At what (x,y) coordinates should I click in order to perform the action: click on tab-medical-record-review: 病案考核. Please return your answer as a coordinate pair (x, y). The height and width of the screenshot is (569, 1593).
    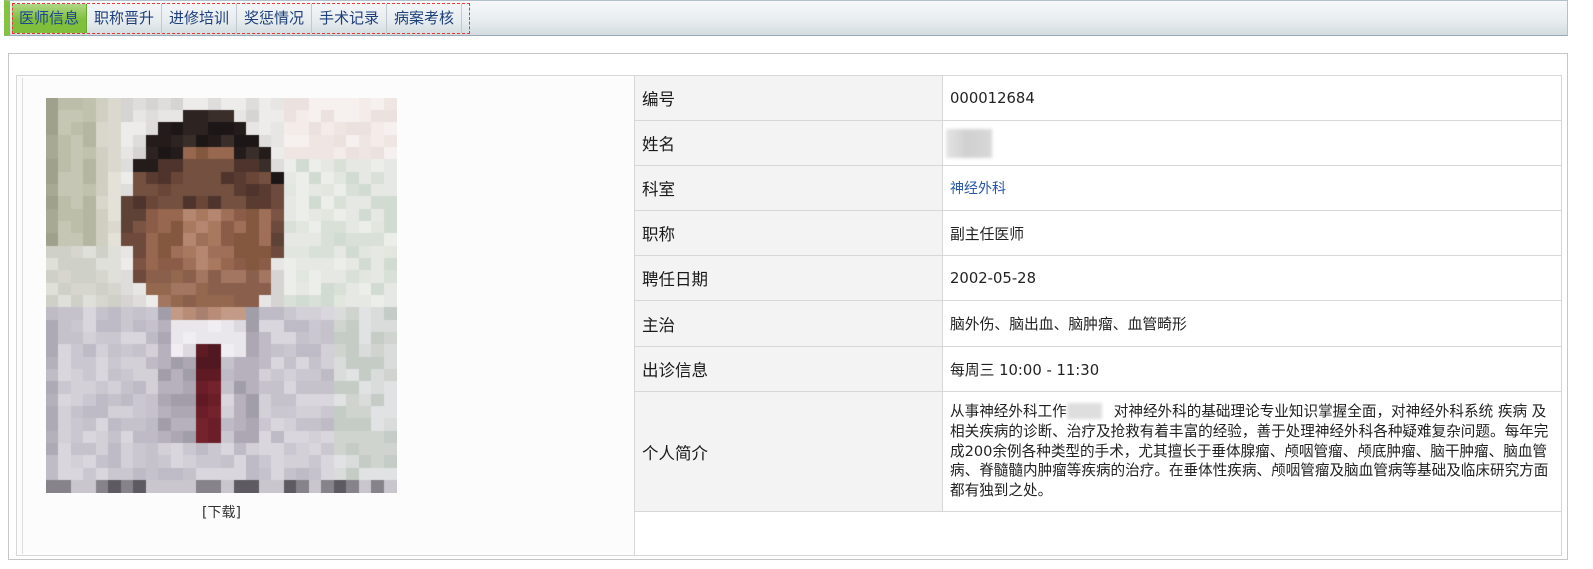
    Looking at the image, I should click on (424, 18).